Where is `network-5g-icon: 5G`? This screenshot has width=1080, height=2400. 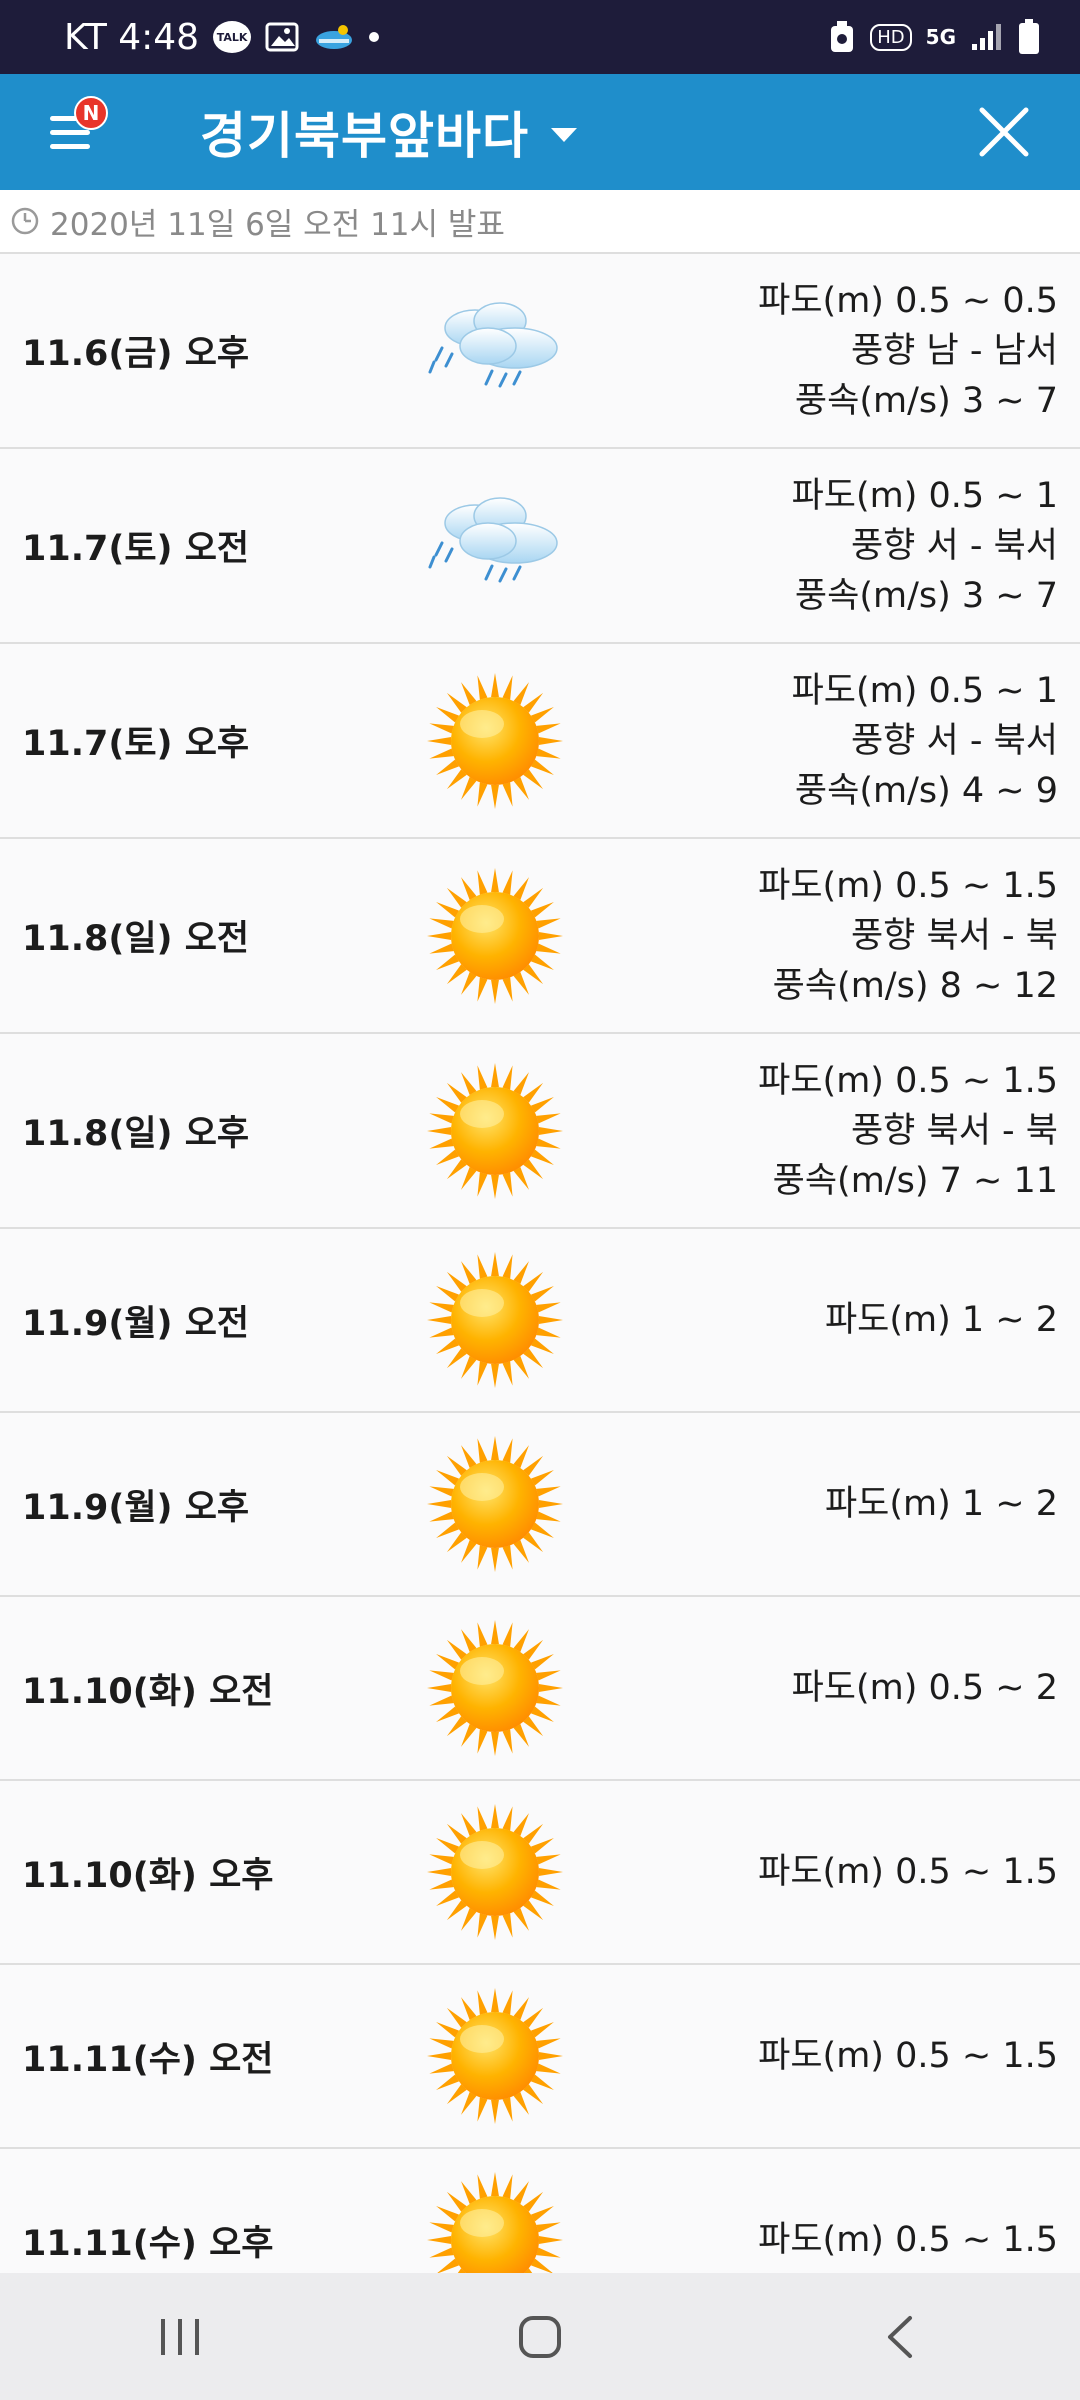
network-5g-icon: 5G is located at coordinates (941, 37).